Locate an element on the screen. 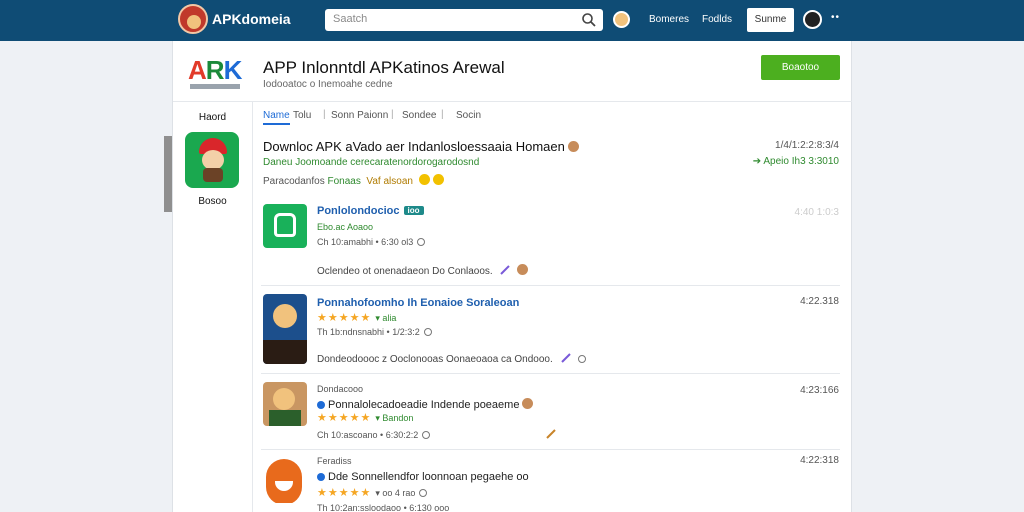 This screenshot has height=512, width=1024. rating-label: ▾ Bandon is located at coordinates (394, 418).